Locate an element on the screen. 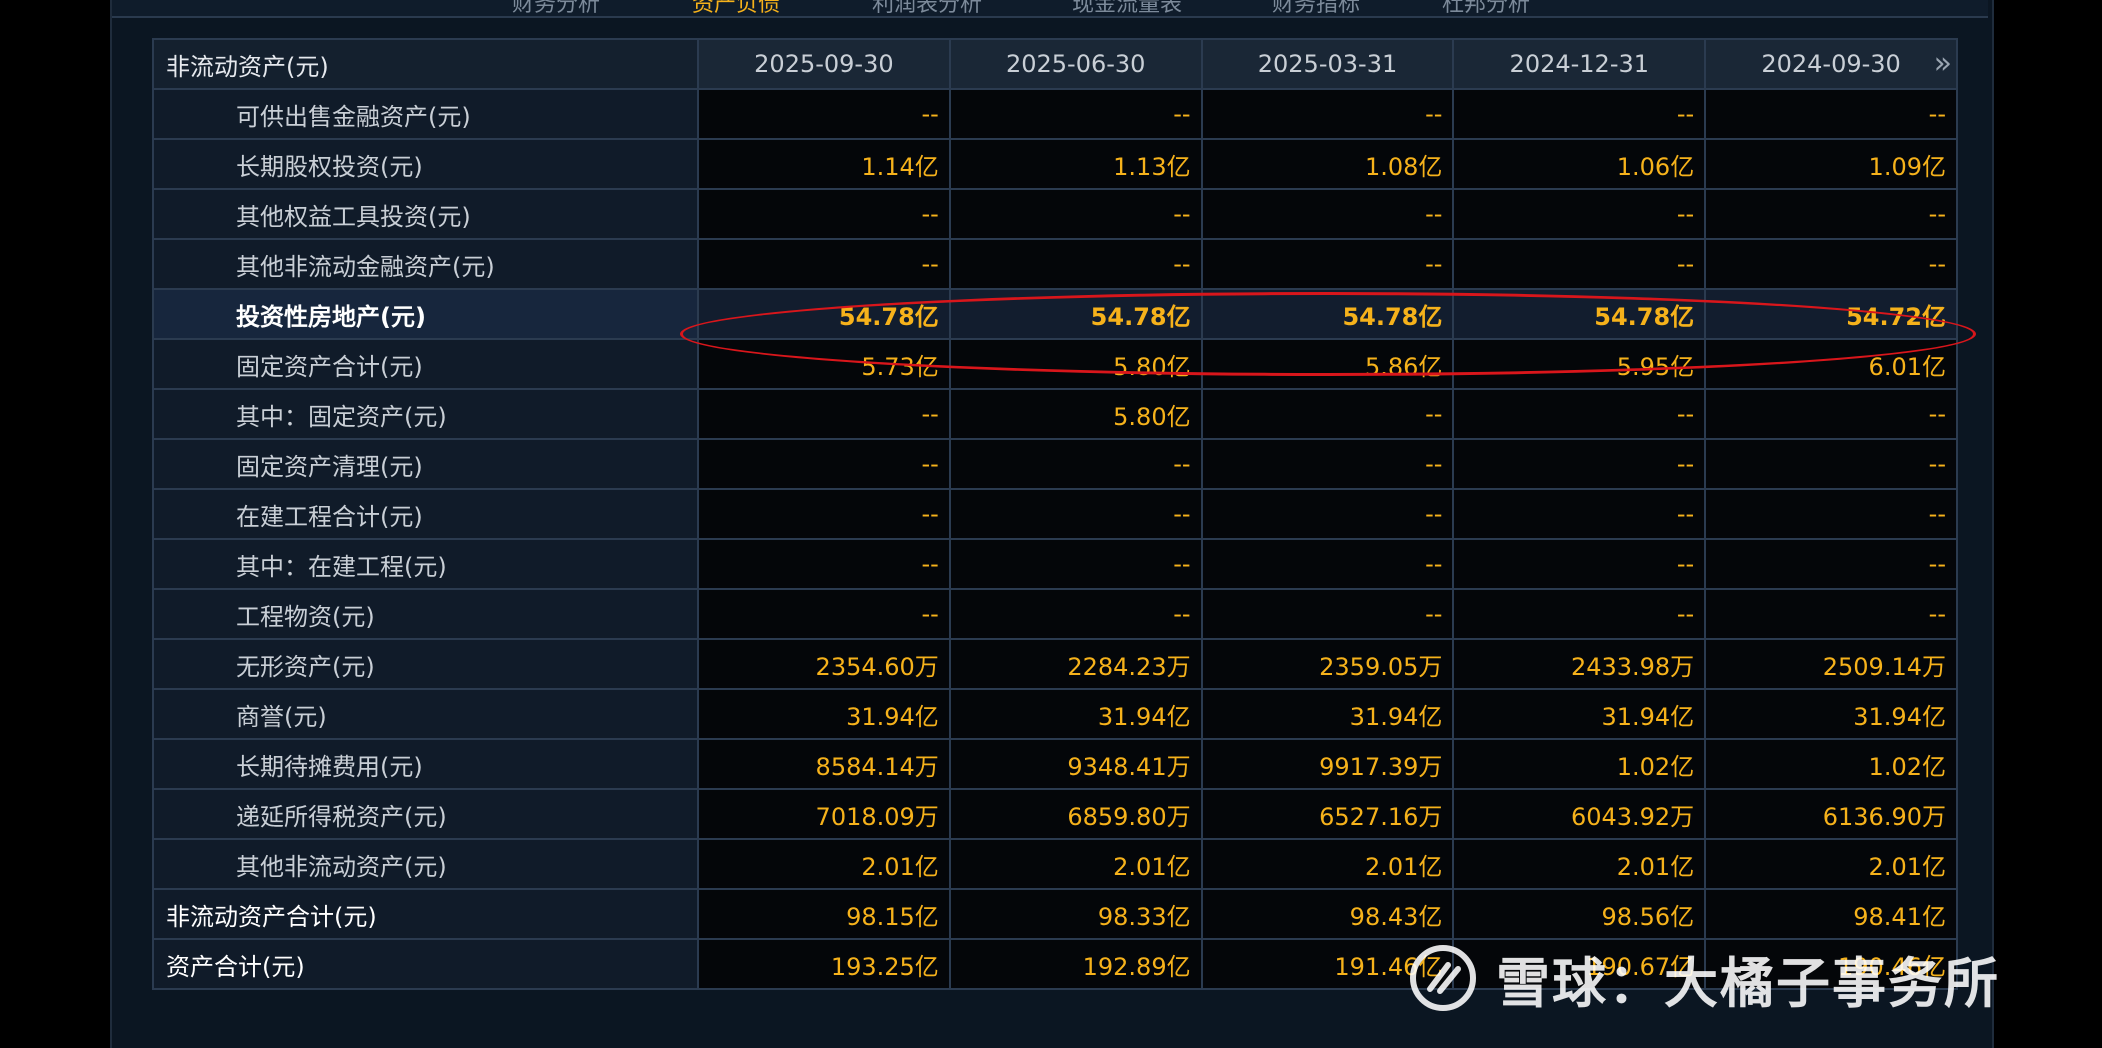 Image resolution: width=2102 pixels, height=1048 pixels. row-value: 191.46亿 is located at coordinates (1327, 964).